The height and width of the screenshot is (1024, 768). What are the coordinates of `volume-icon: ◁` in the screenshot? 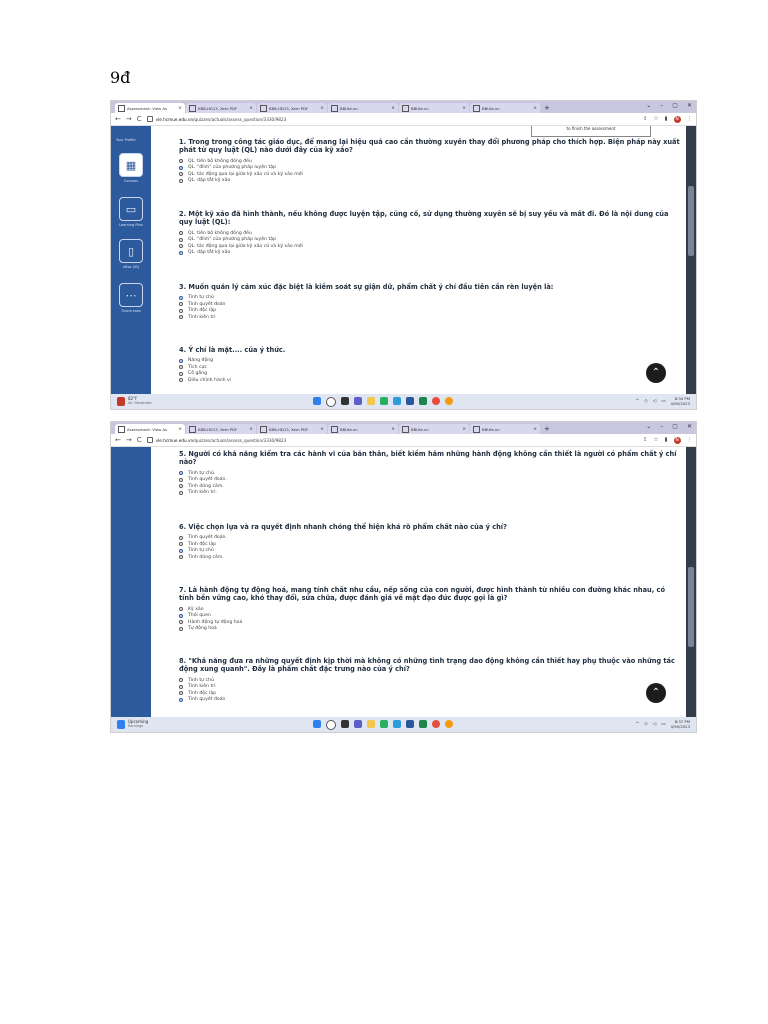 It's located at (654, 724).